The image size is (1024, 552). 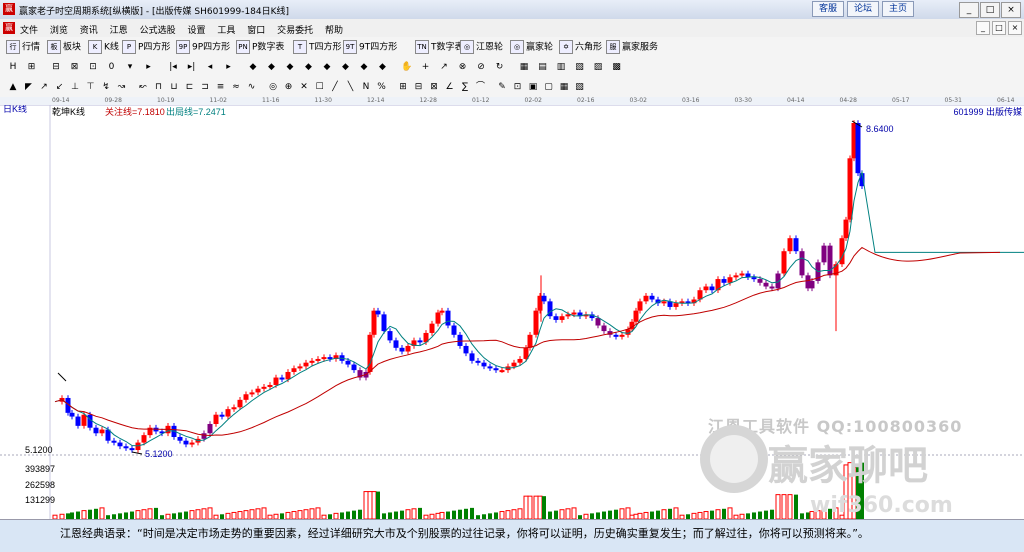 What do you see at coordinates (439, 47) in the screenshot?
I see `toolbar-item-8: TN T数字表` at bounding box center [439, 47].